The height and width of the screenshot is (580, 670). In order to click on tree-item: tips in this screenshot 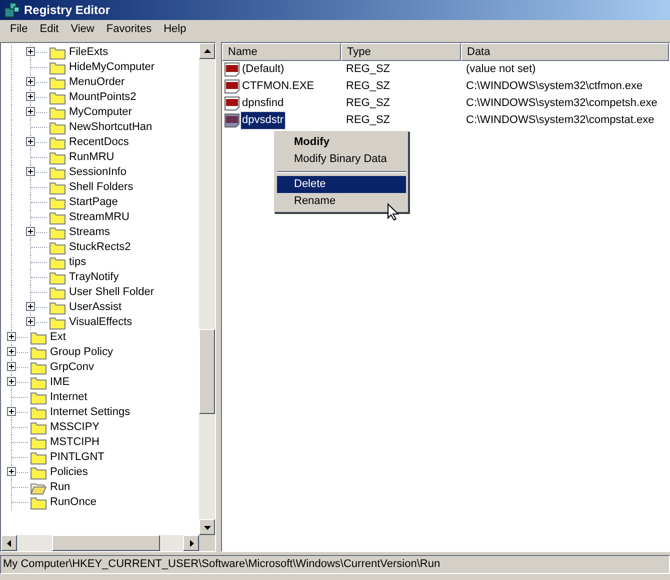, I will do `click(77, 262)`.